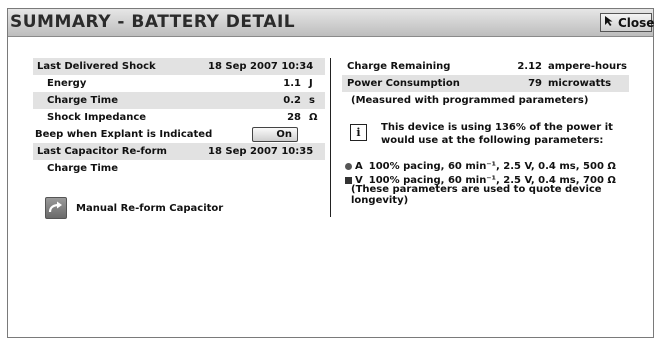 The width and height of the screenshot is (655, 338). I want to click on power-label: Power Consumption, so click(403, 83).